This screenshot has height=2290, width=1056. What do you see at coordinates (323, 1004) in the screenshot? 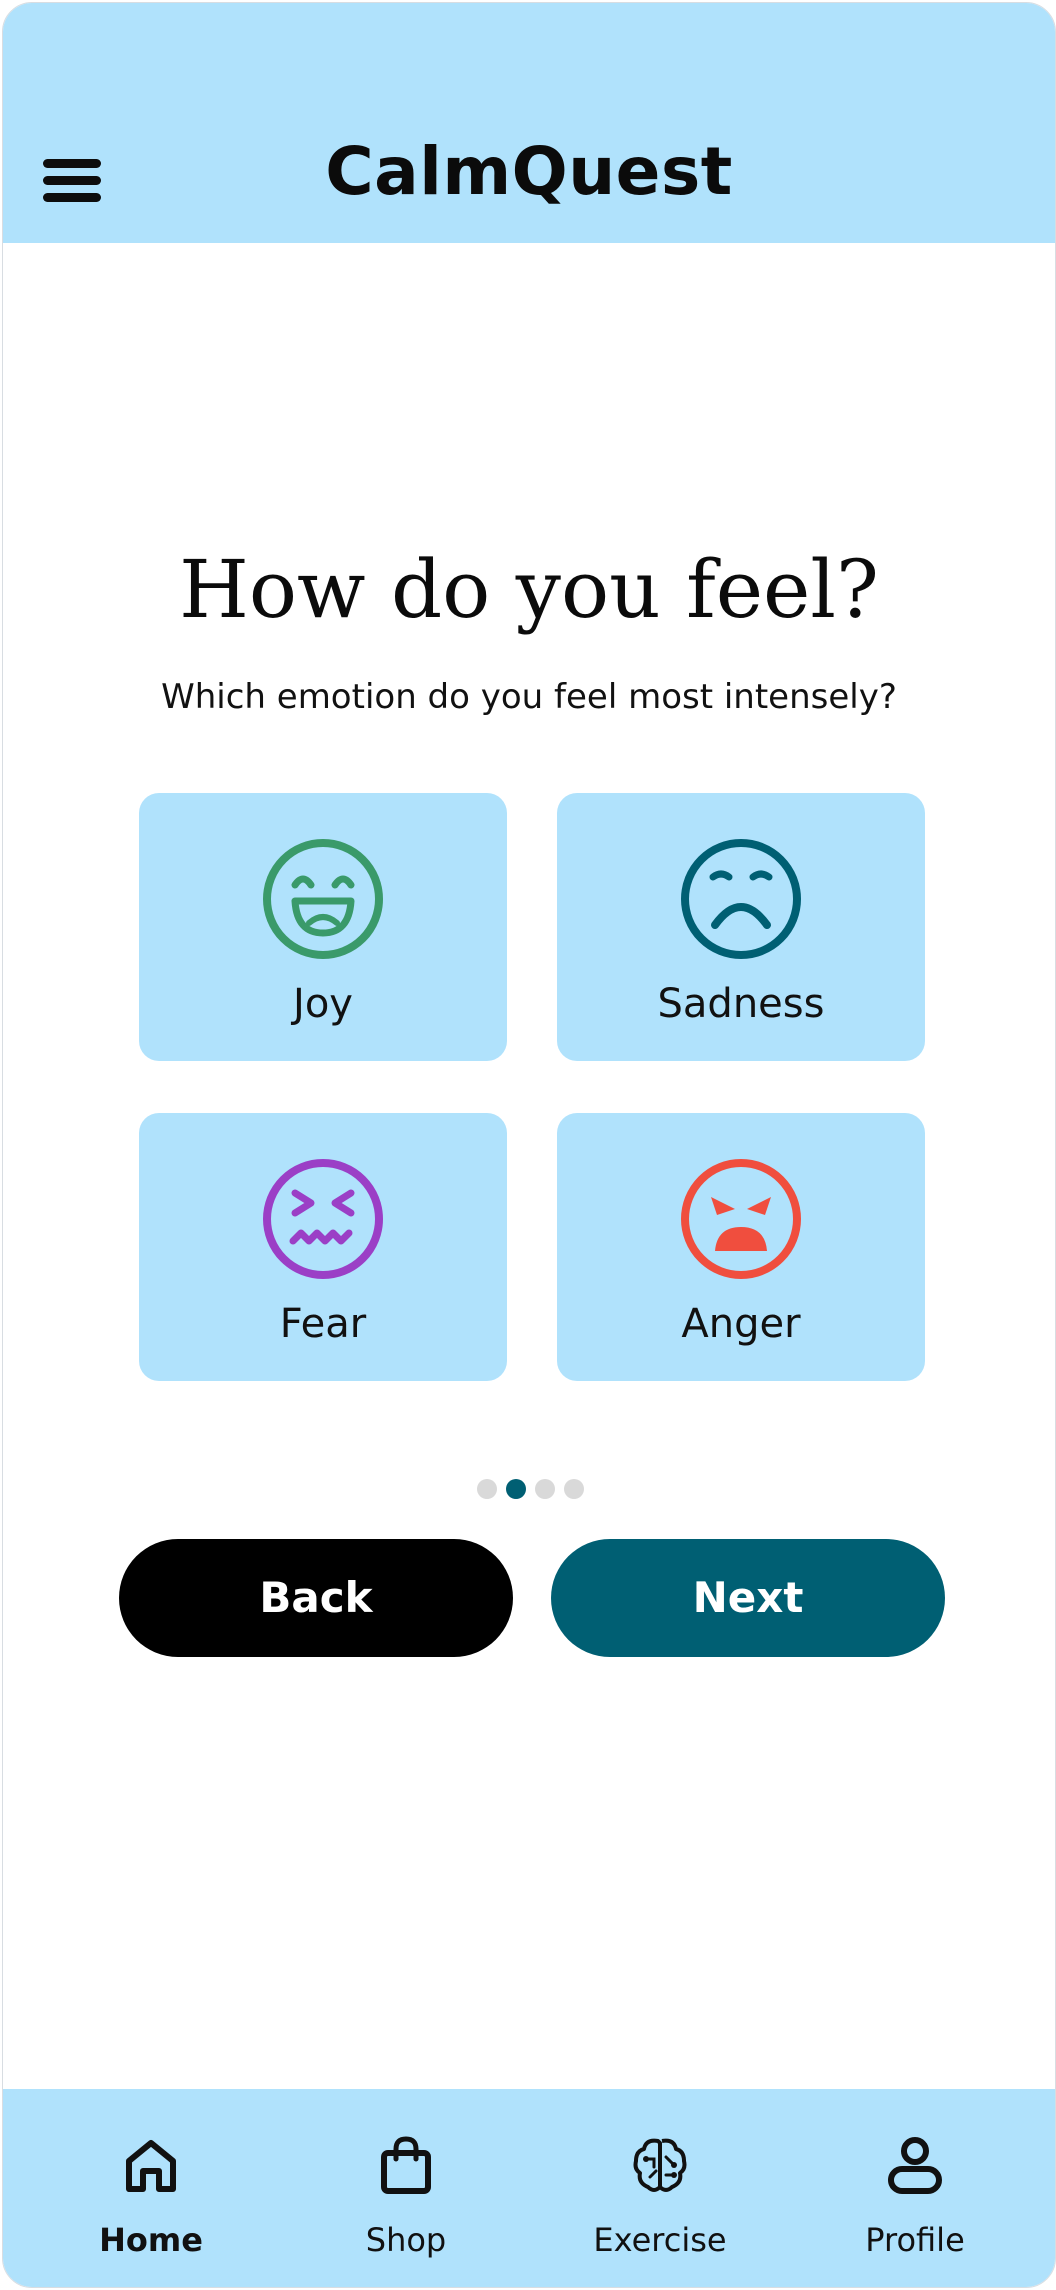
I see `emotion-label-joy: Joy` at bounding box center [323, 1004].